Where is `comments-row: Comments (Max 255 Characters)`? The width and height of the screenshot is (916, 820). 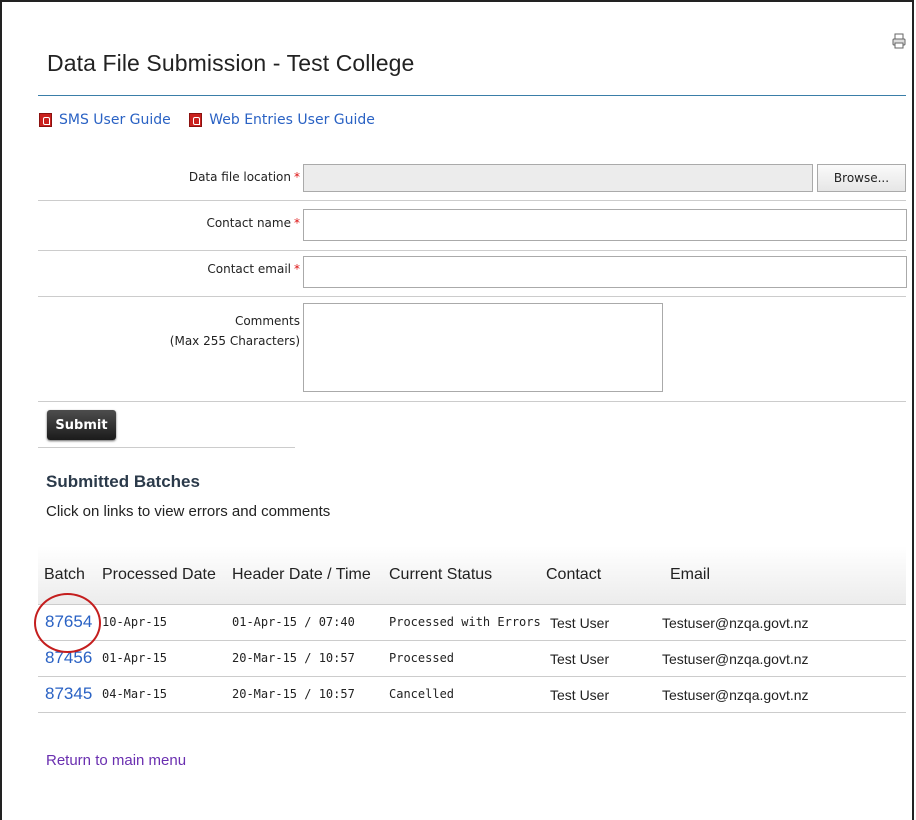
comments-row: Comments (Max 255 Characters) is located at coordinates (472, 349).